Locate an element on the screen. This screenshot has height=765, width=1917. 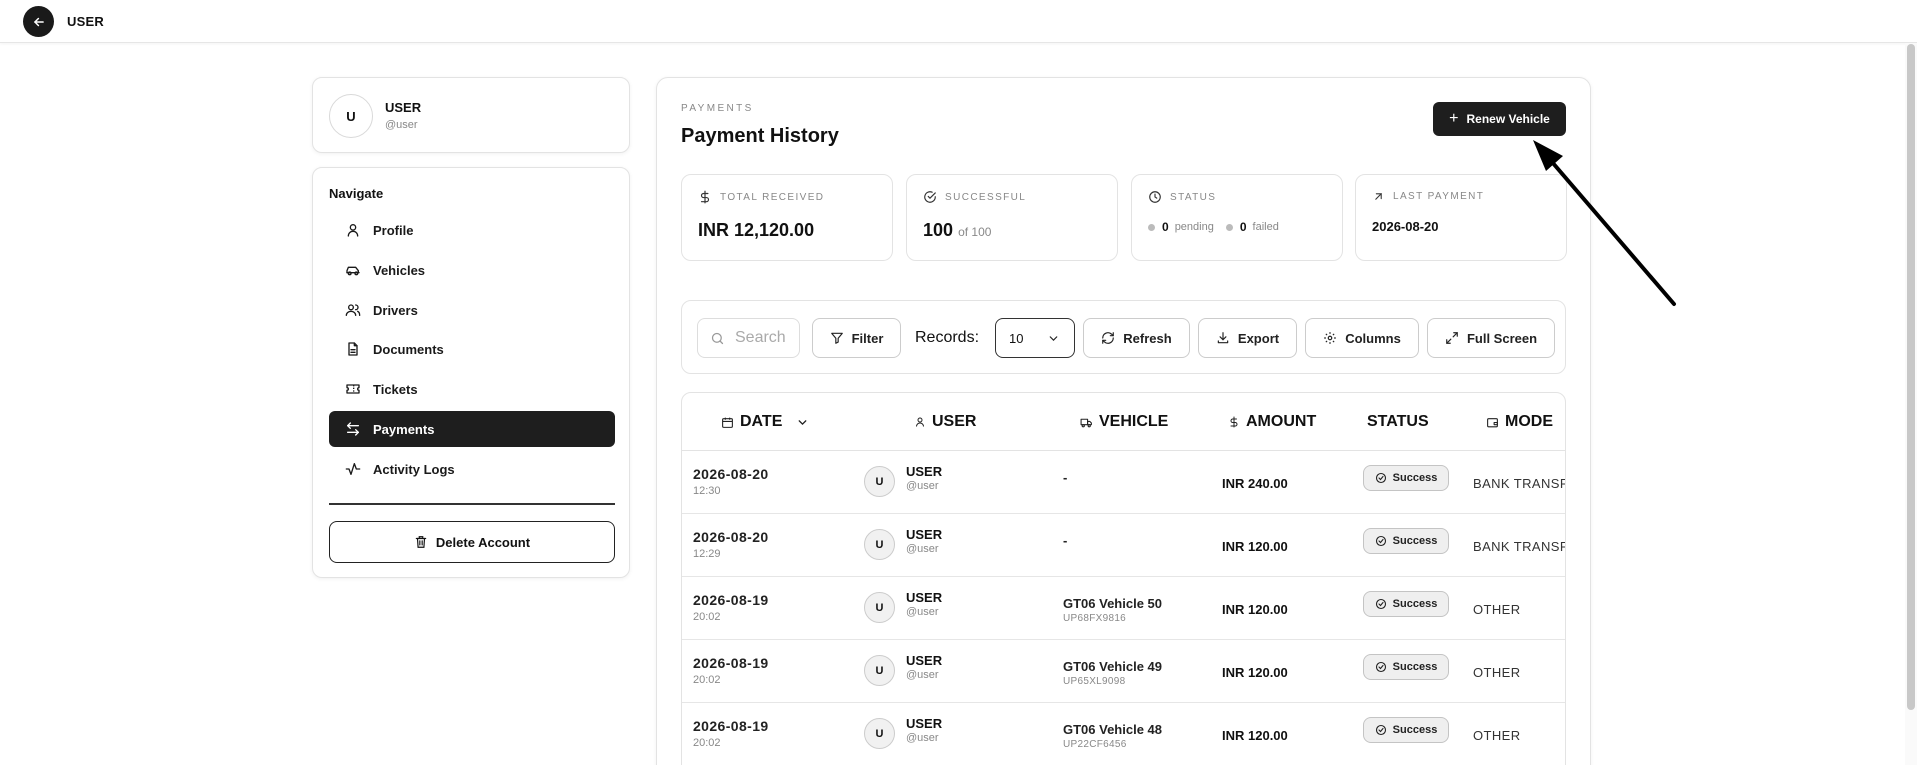
avatar: U is located at coordinates (351, 116).